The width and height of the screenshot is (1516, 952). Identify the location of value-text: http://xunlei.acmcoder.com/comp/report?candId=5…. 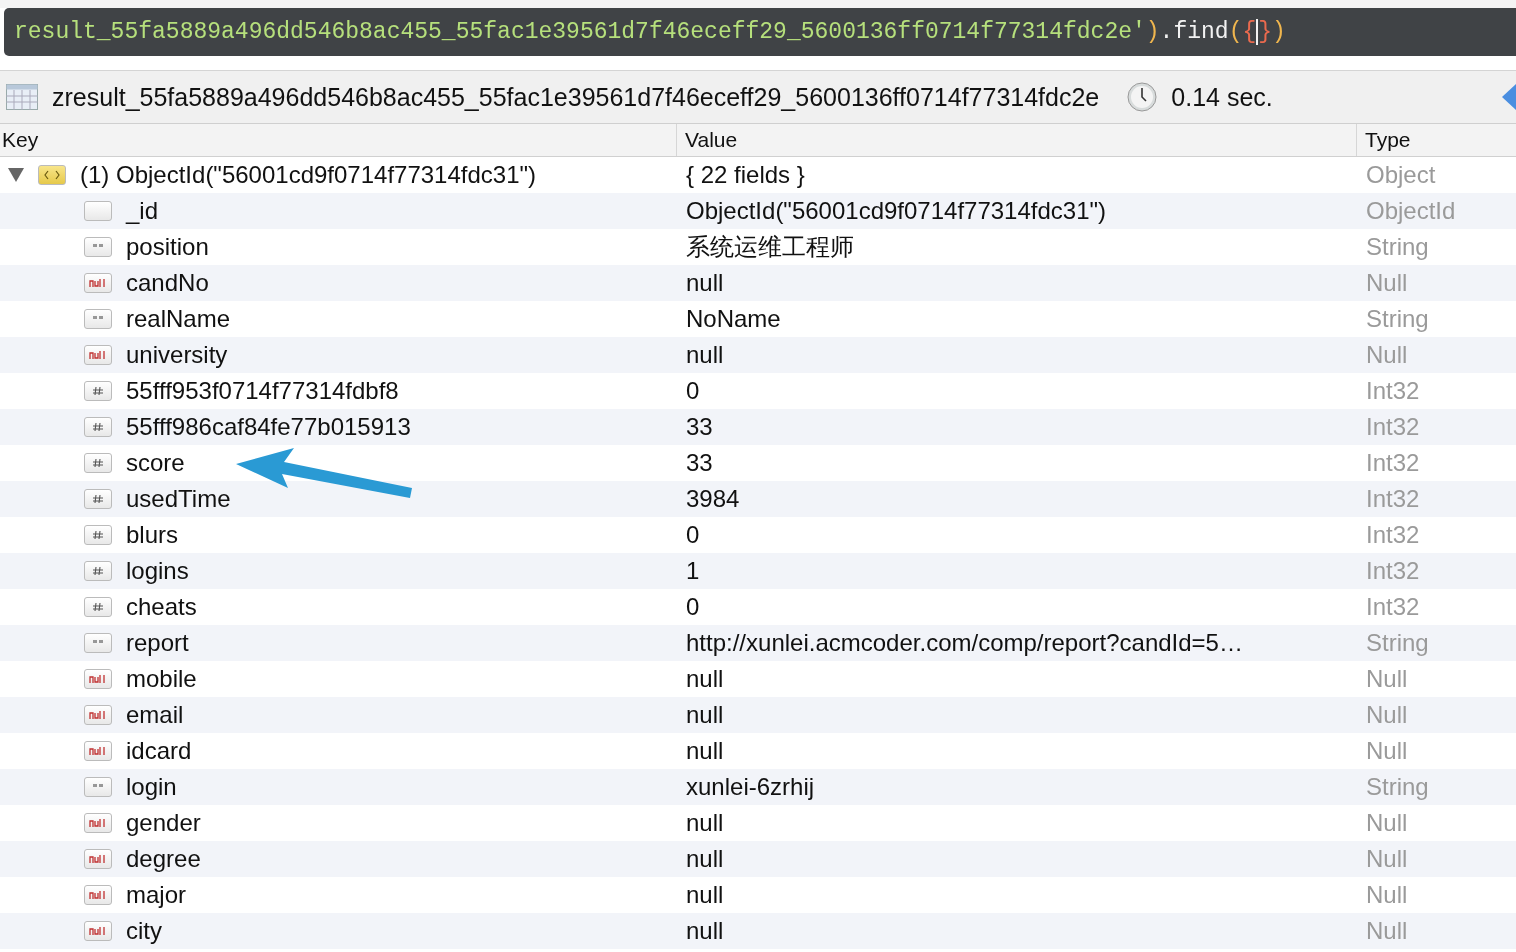
(964, 642).